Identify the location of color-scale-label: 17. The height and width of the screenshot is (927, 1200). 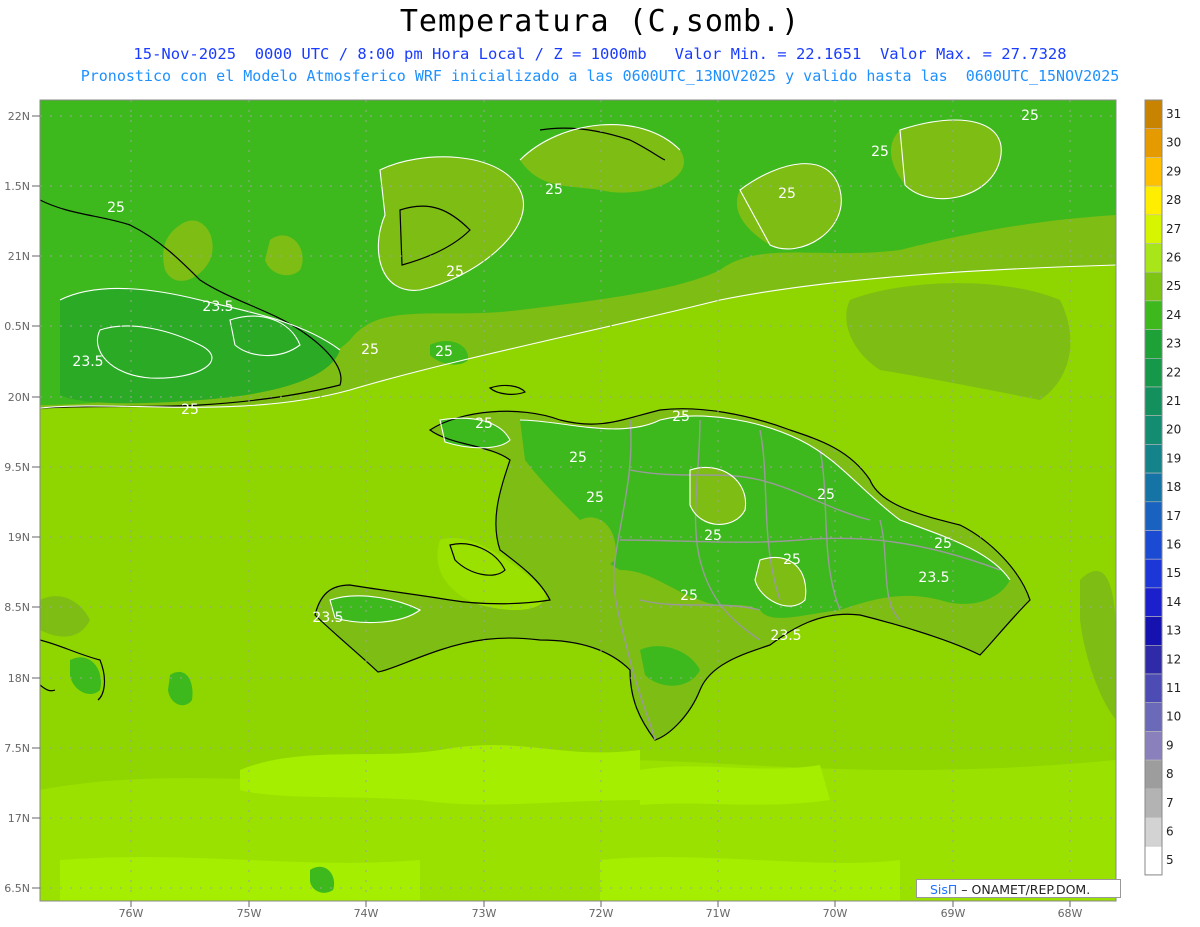
(1173, 516).